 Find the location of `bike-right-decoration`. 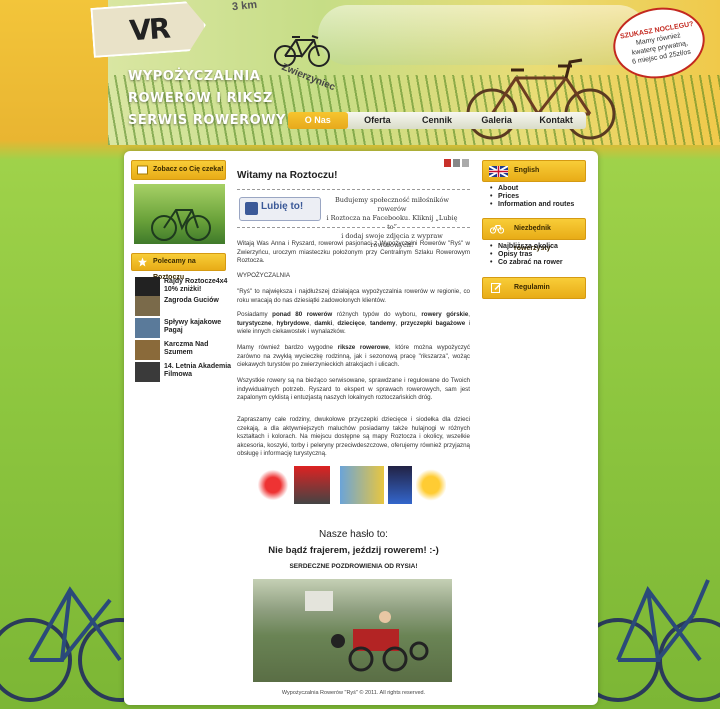

bike-right-decoration is located at coordinates (659, 640).